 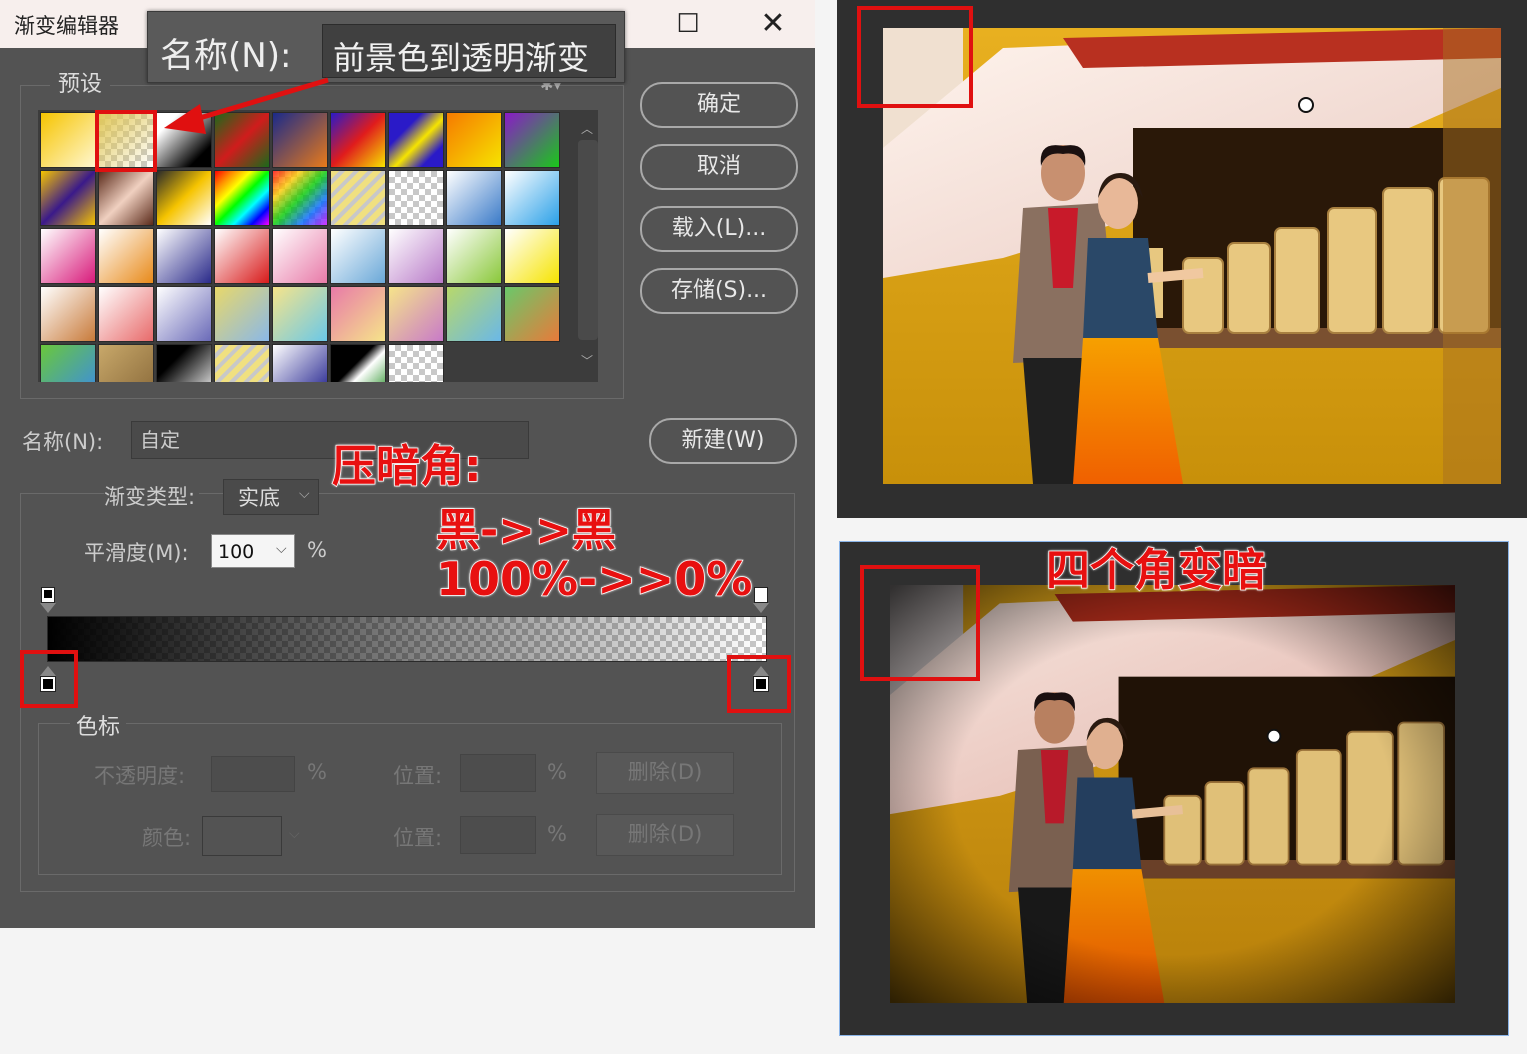 What do you see at coordinates (594, 579) in the screenshot?
I see `annotation-opacity-range: 100%->>0%` at bounding box center [594, 579].